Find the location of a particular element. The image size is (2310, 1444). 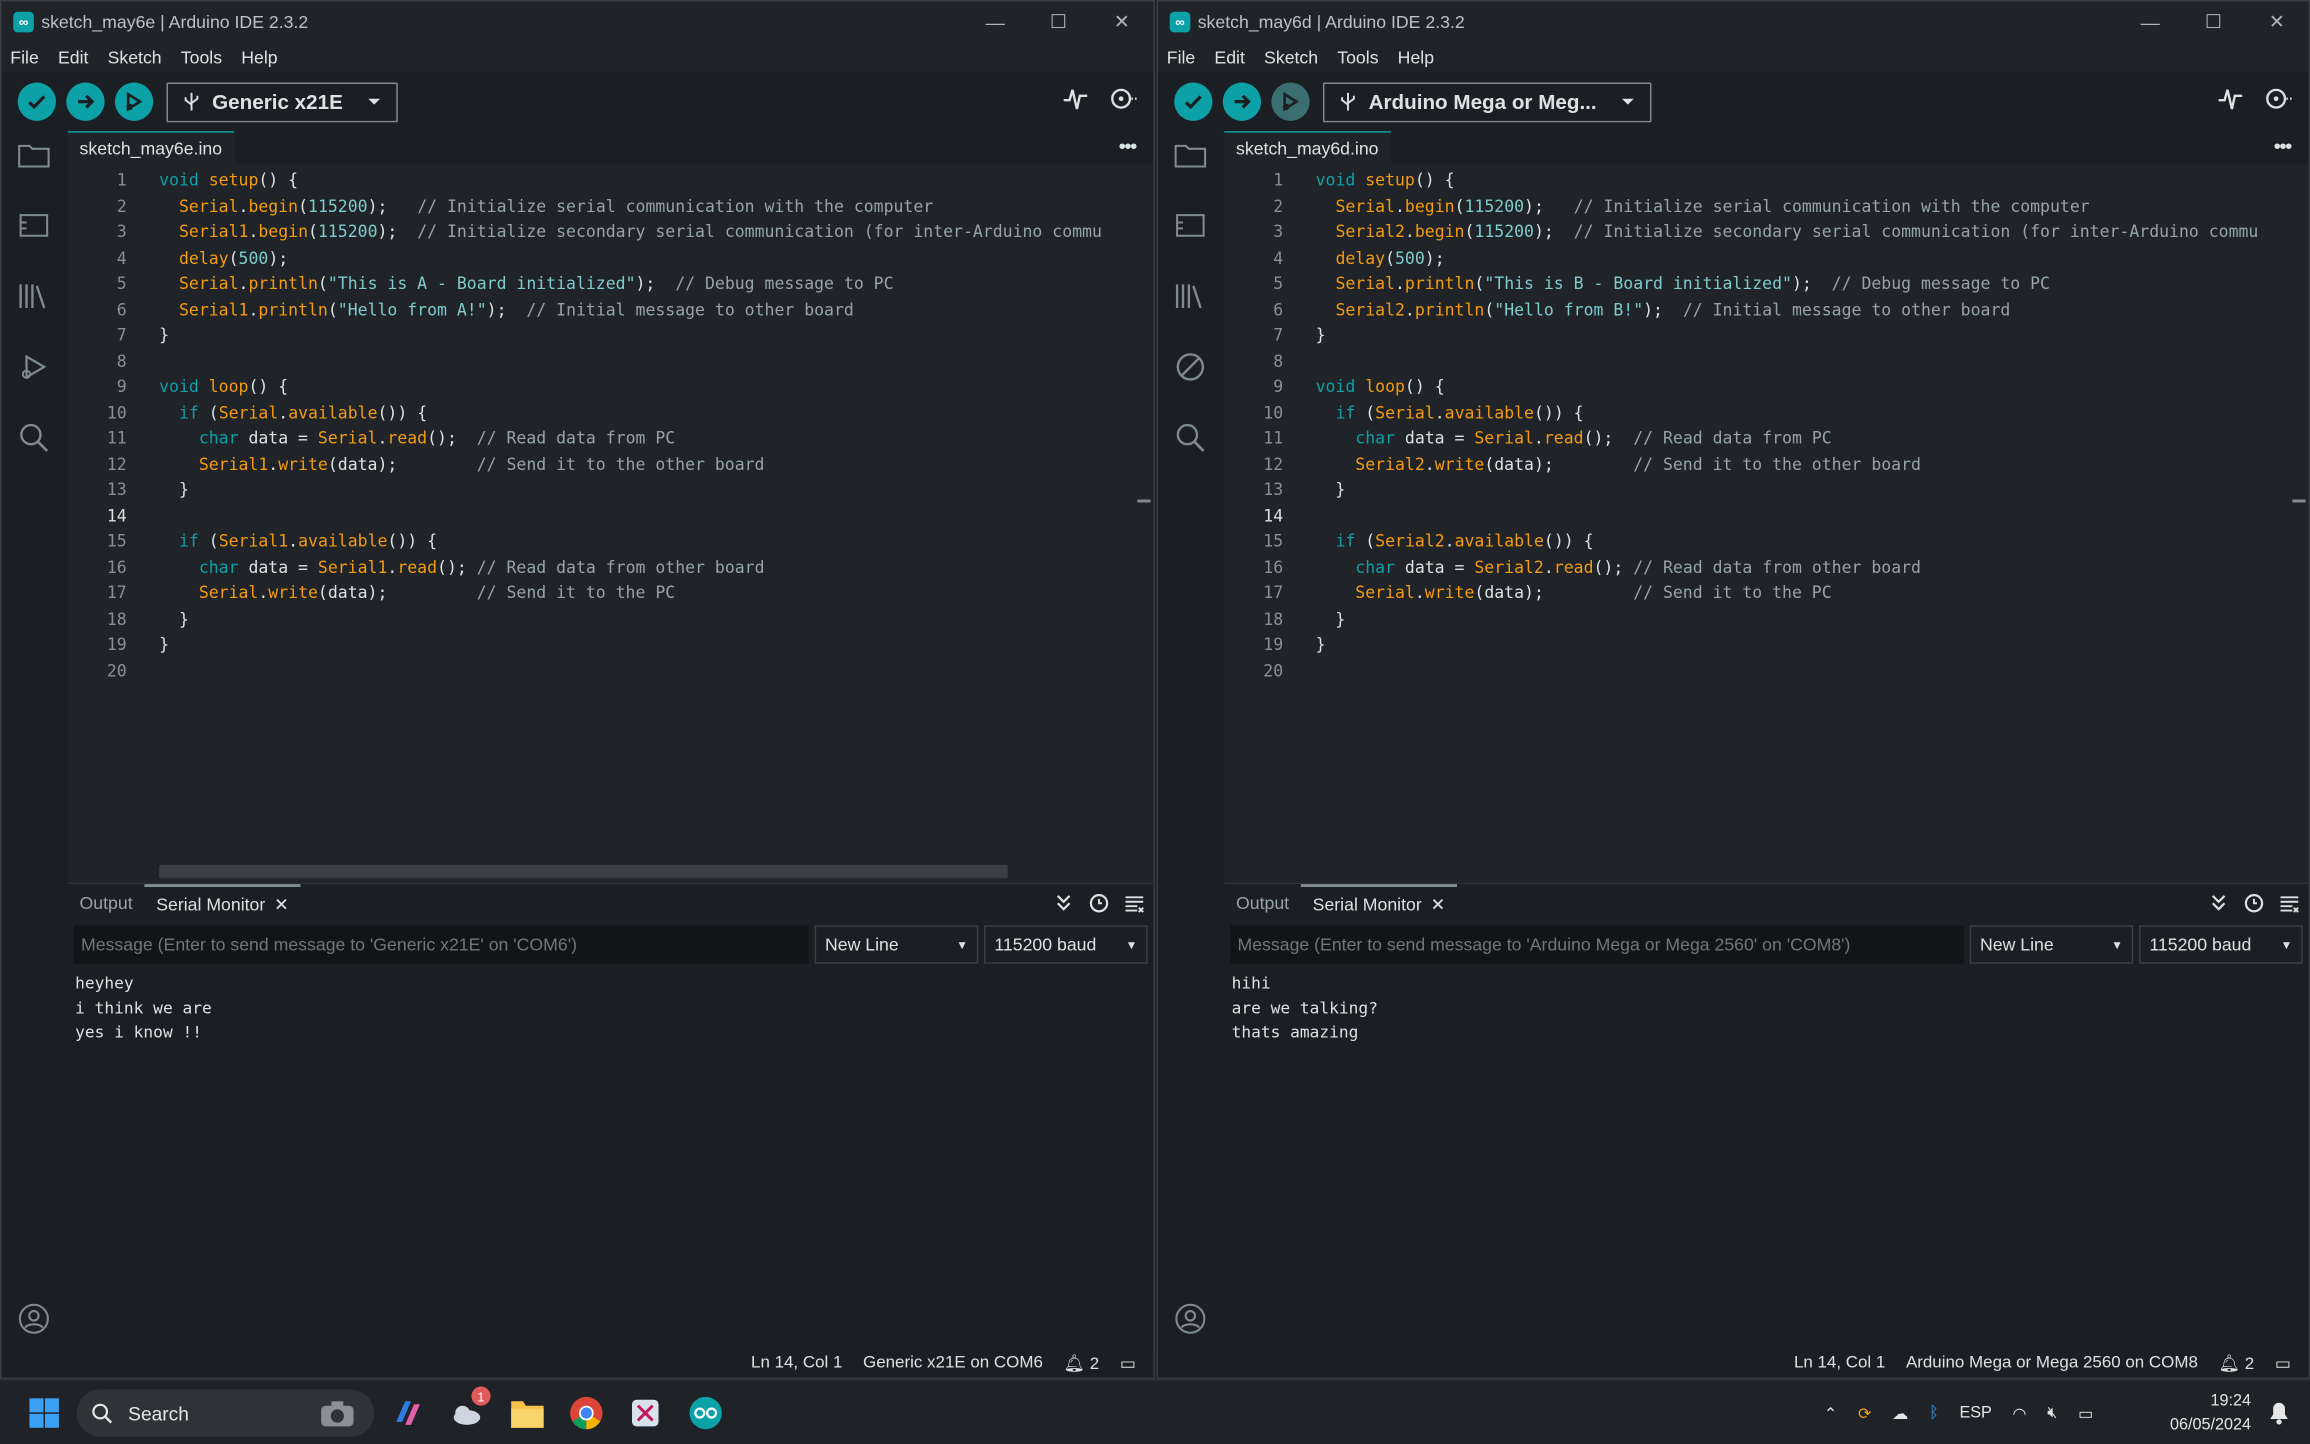

title-bar: ∞ sketch_may6d | Arduino IDE 2.3.2 — ☐ ✕ is located at coordinates (1733, 22).